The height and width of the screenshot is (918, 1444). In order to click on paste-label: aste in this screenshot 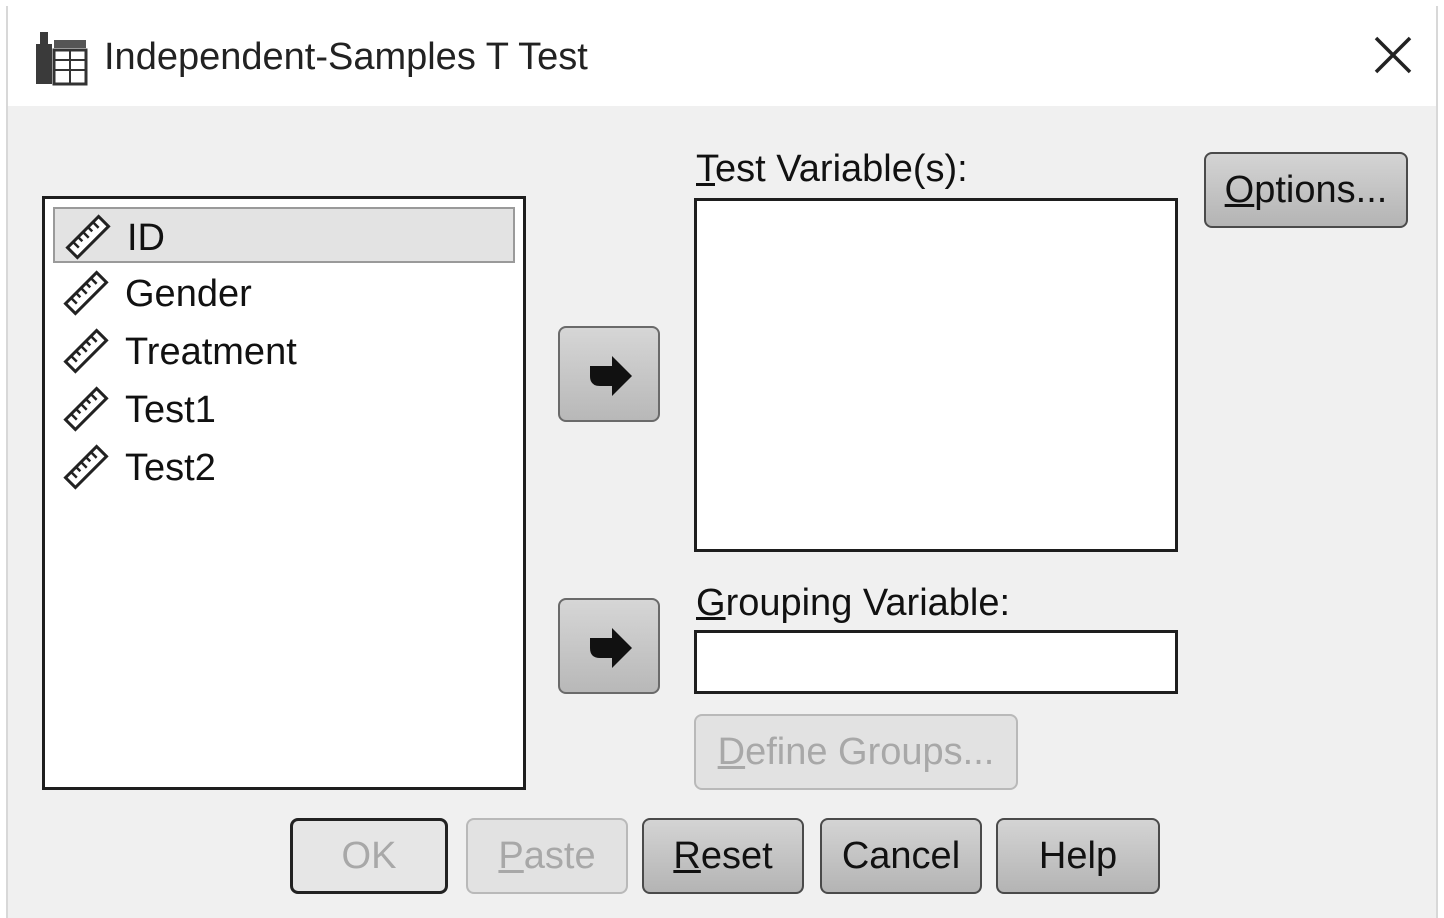, I will do `click(559, 856)`.